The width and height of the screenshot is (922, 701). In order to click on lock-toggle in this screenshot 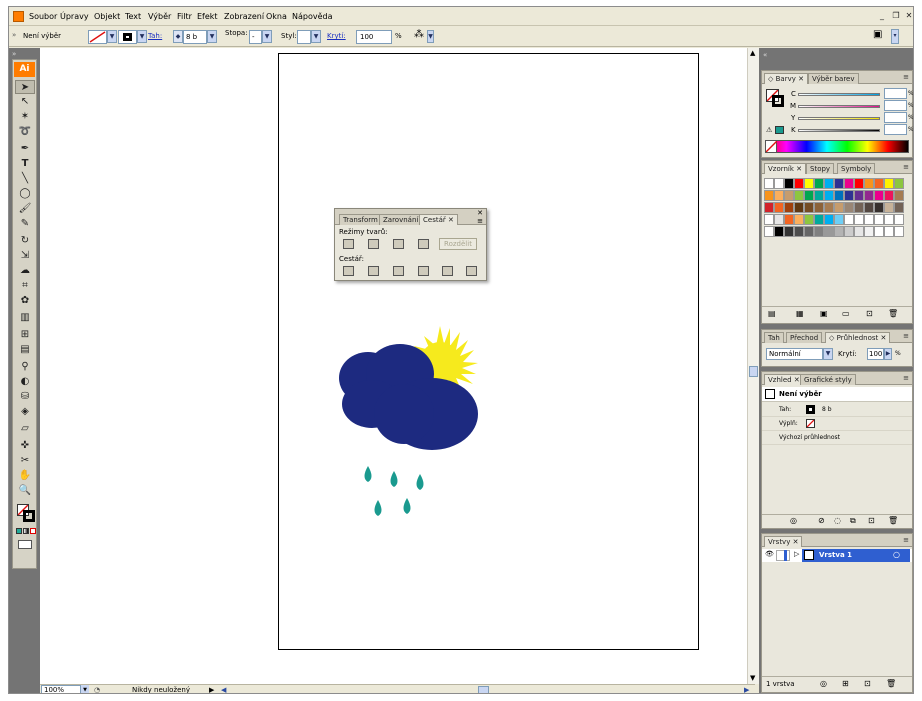, I will do `click(783, 555)`.